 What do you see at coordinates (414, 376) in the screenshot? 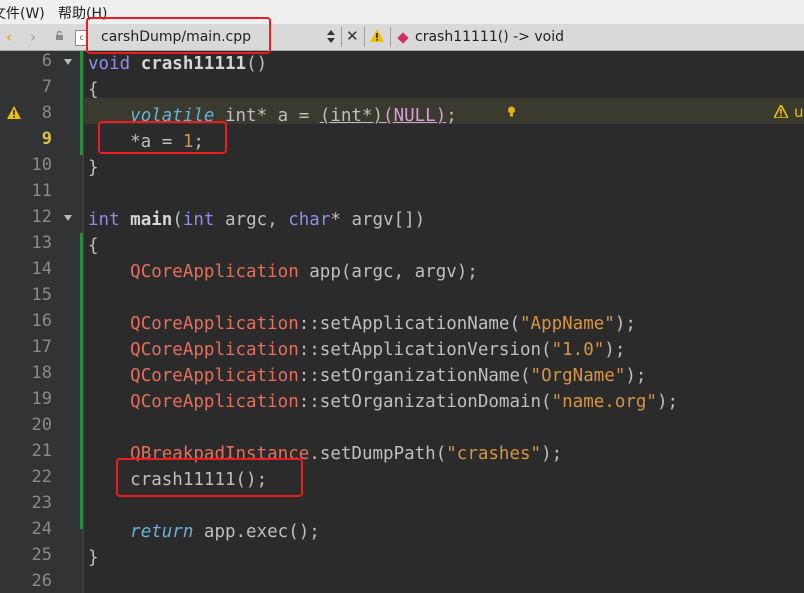
I see `code-text: ::setOrganizationName(` at bounding box center [414, 376].